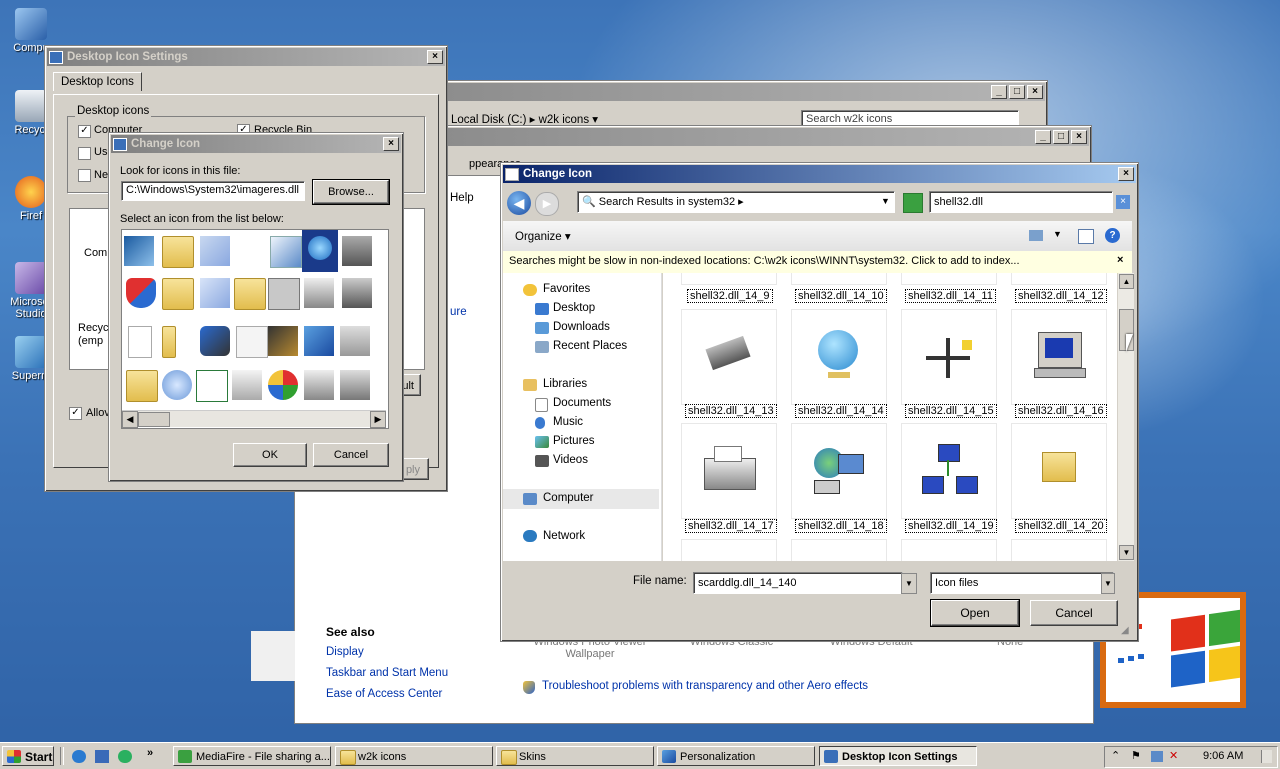 This screenshot has width=1280, height=769. What do you see at coordinates (414, 756) in the screenshot?
I see `taskbar-button-w2k-icons: w2k icons` at bounding box center [414, 756].